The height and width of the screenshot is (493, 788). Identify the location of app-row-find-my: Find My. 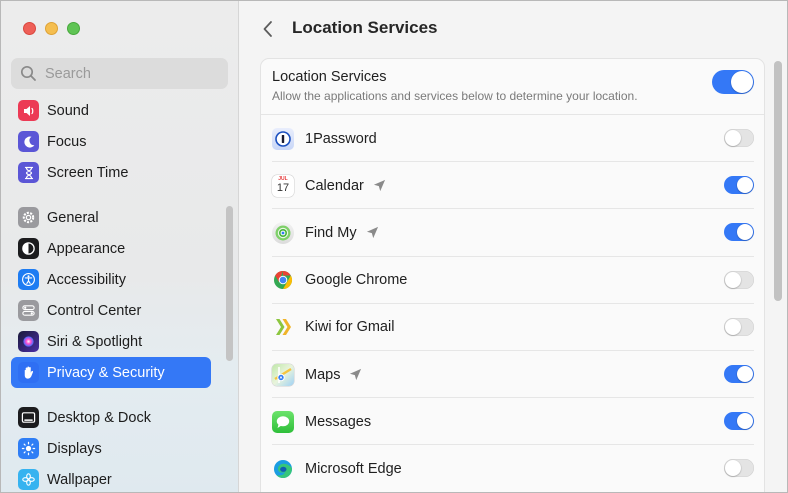
(512, 233).